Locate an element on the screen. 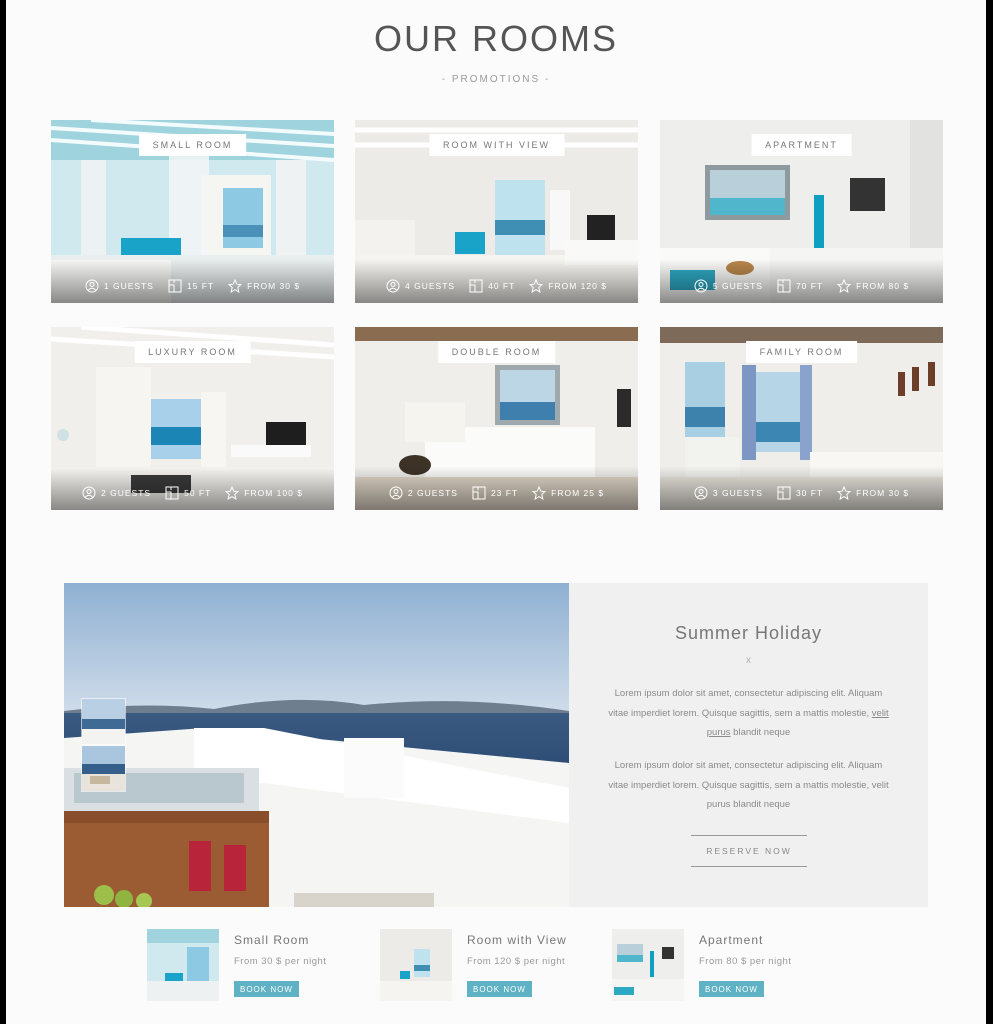 This screenshot has height=1024, width=993. room-price: FROM 25 $ is located at coordinates (578, 493).